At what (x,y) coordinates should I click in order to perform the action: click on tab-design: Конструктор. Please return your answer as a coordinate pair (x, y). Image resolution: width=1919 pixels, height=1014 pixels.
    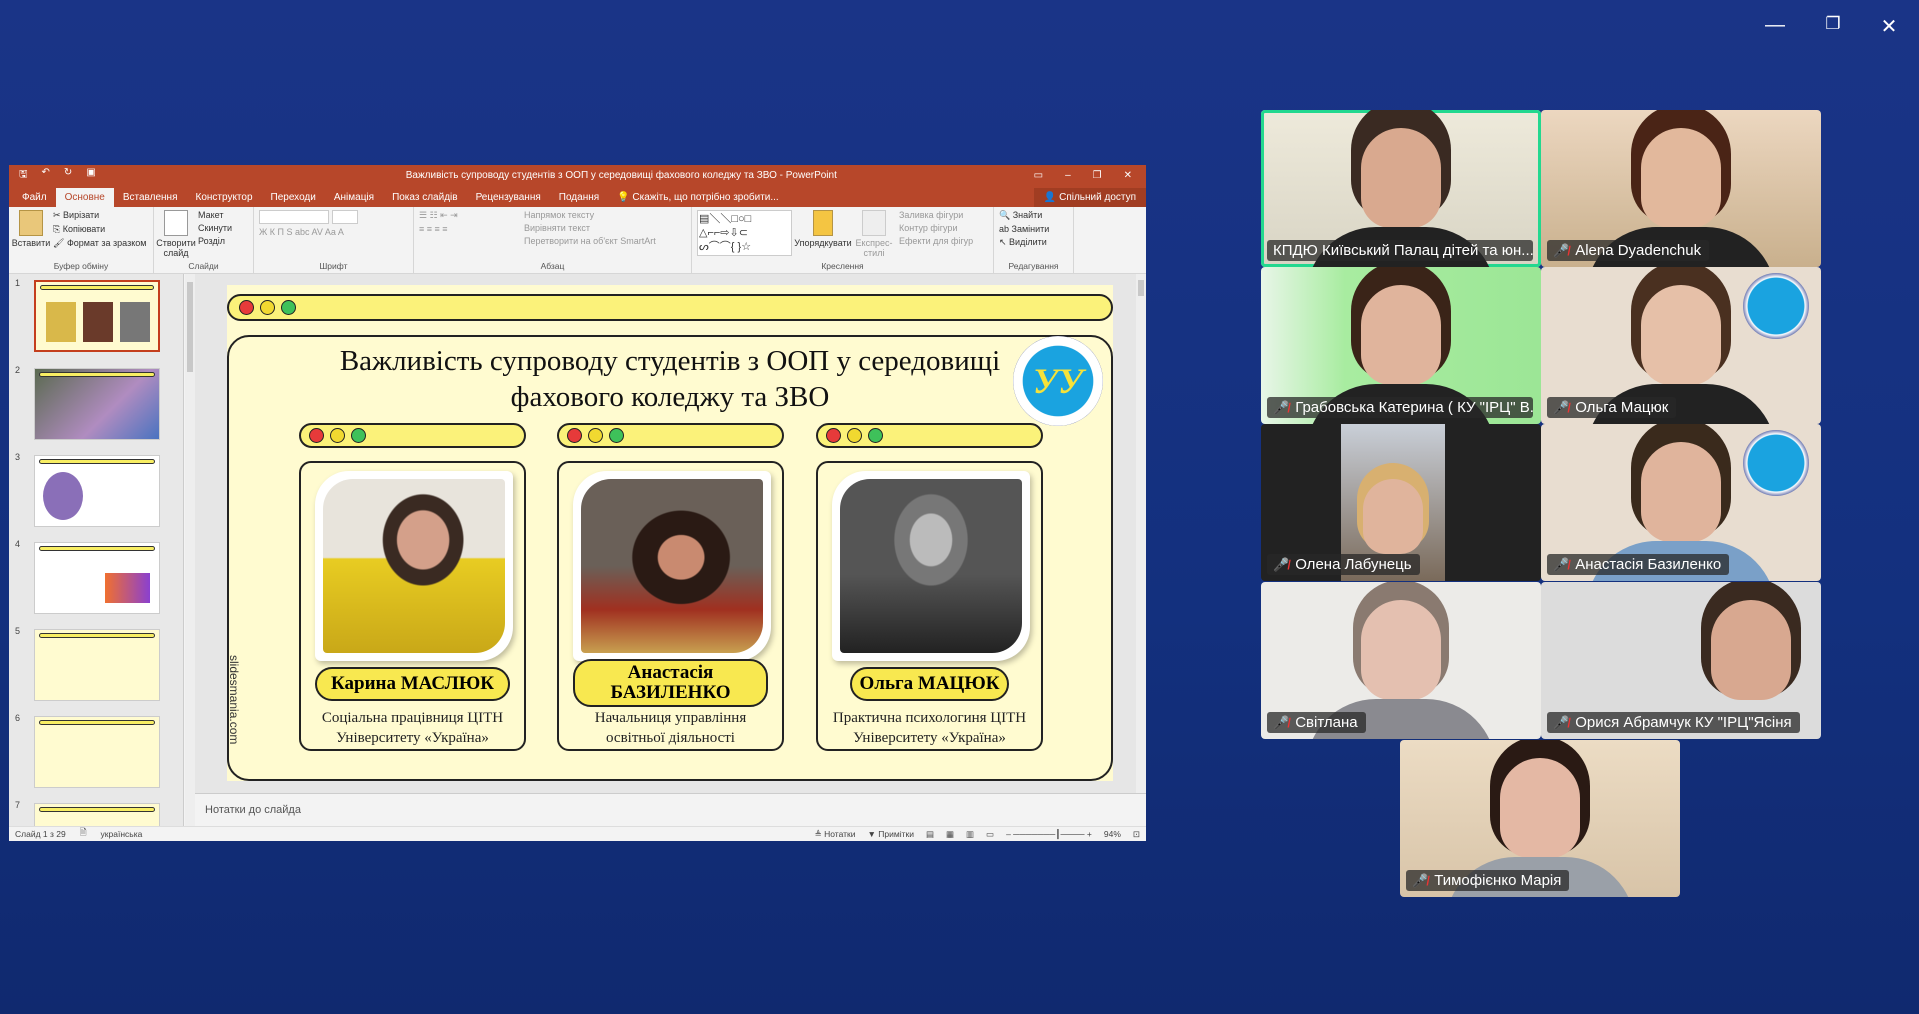
    Looking at the image, I should click on (224, 197).